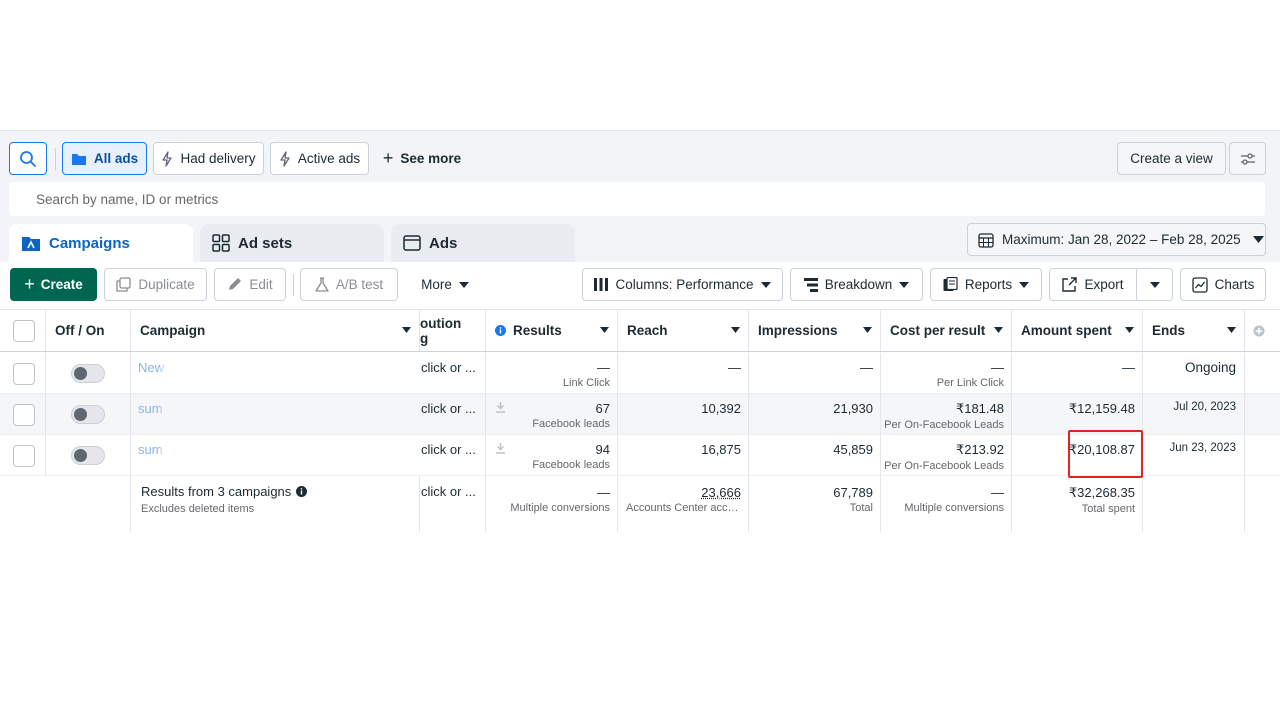 The image size is (1280, 720). What do you see at coordinates (1223, 284) in the screenshot?
I see `charts-button: Charts` at bounding box center [1223, 284].